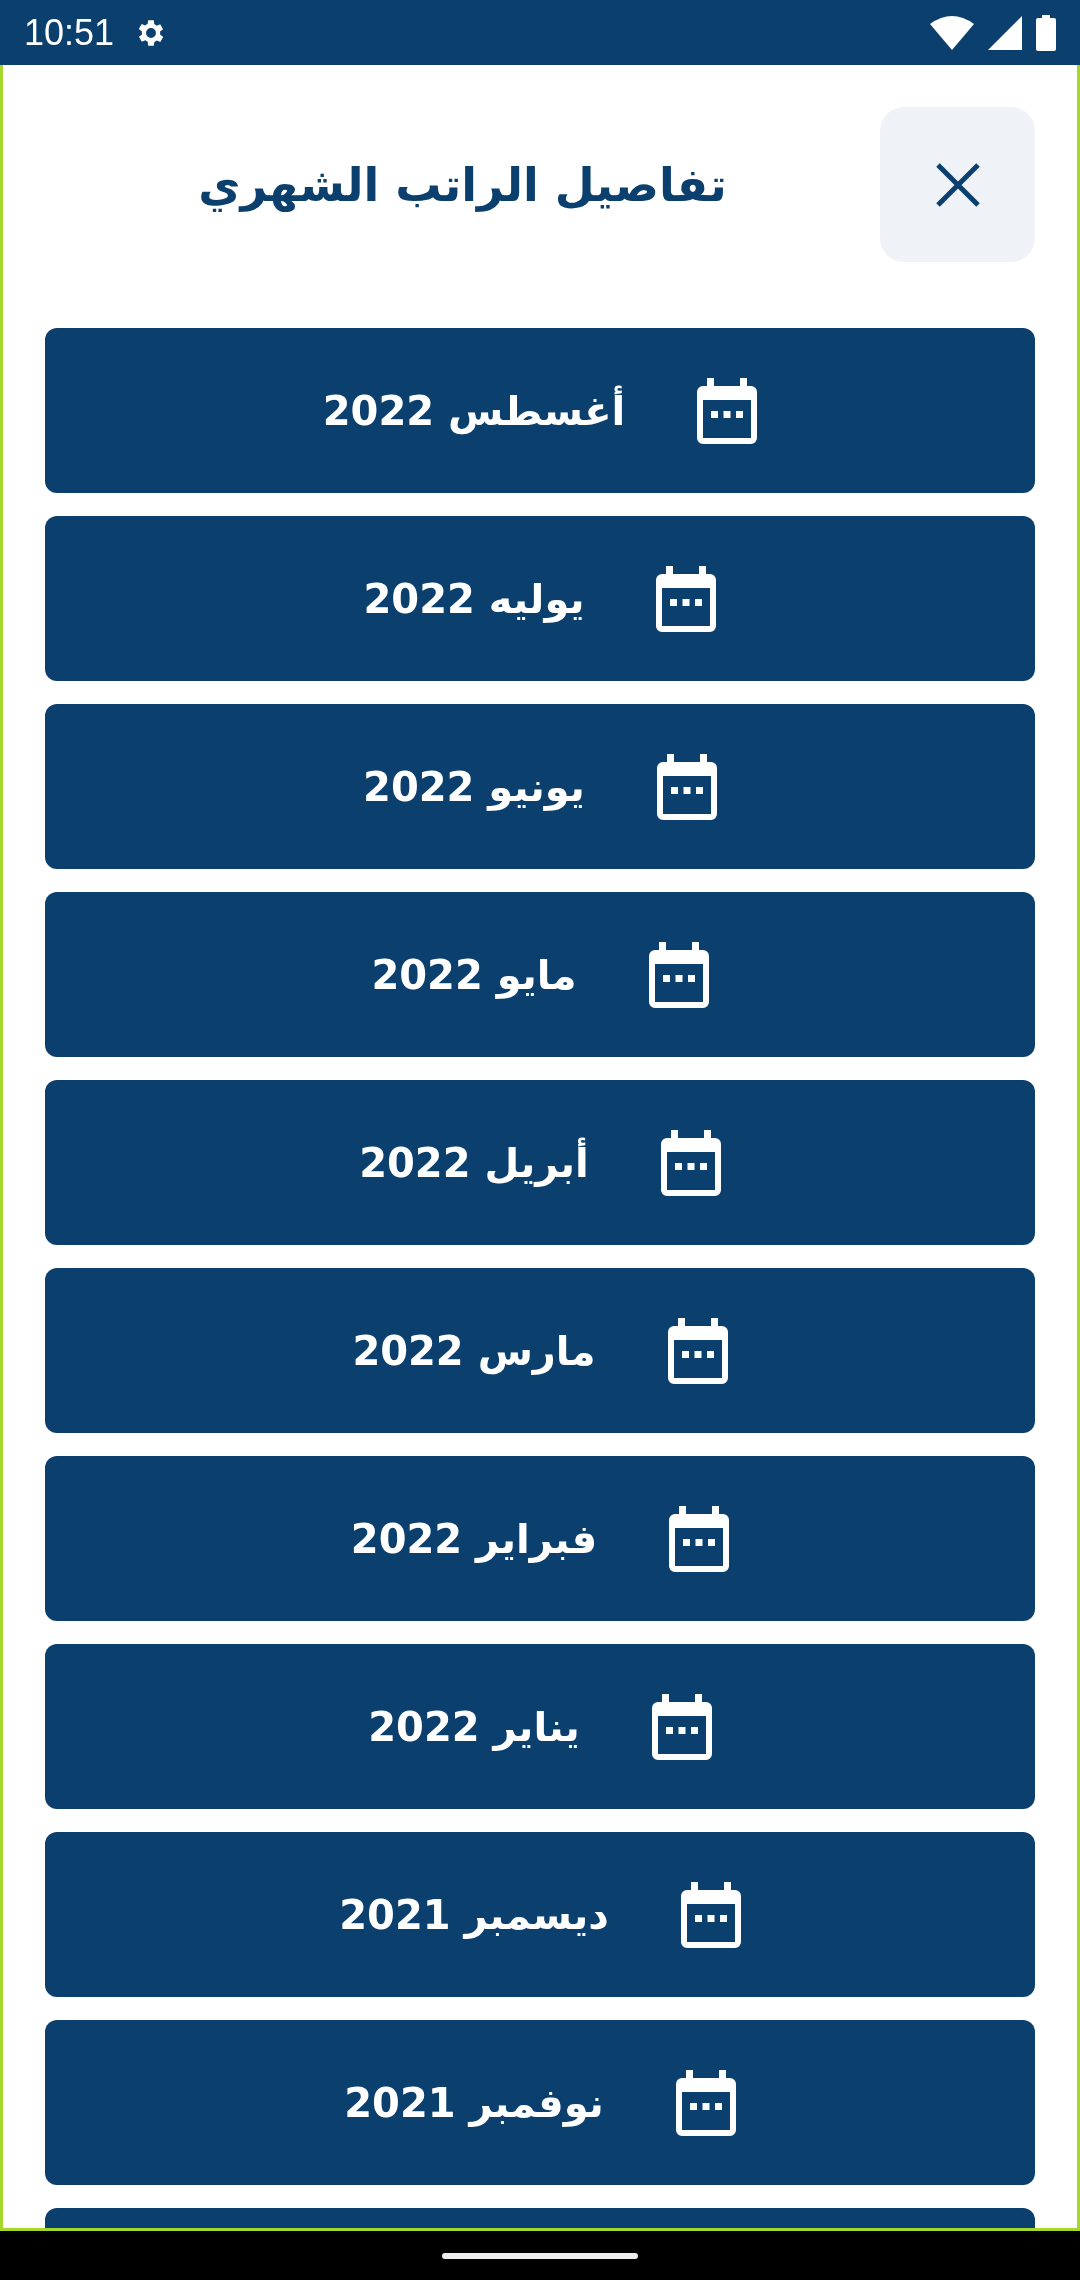 This screenshot has width=1080, height=2280. What do you see at coordinates (540, 1726) in the screenshot?
I see `month-button: يناير 2022` at bounding box center [540, 1726].